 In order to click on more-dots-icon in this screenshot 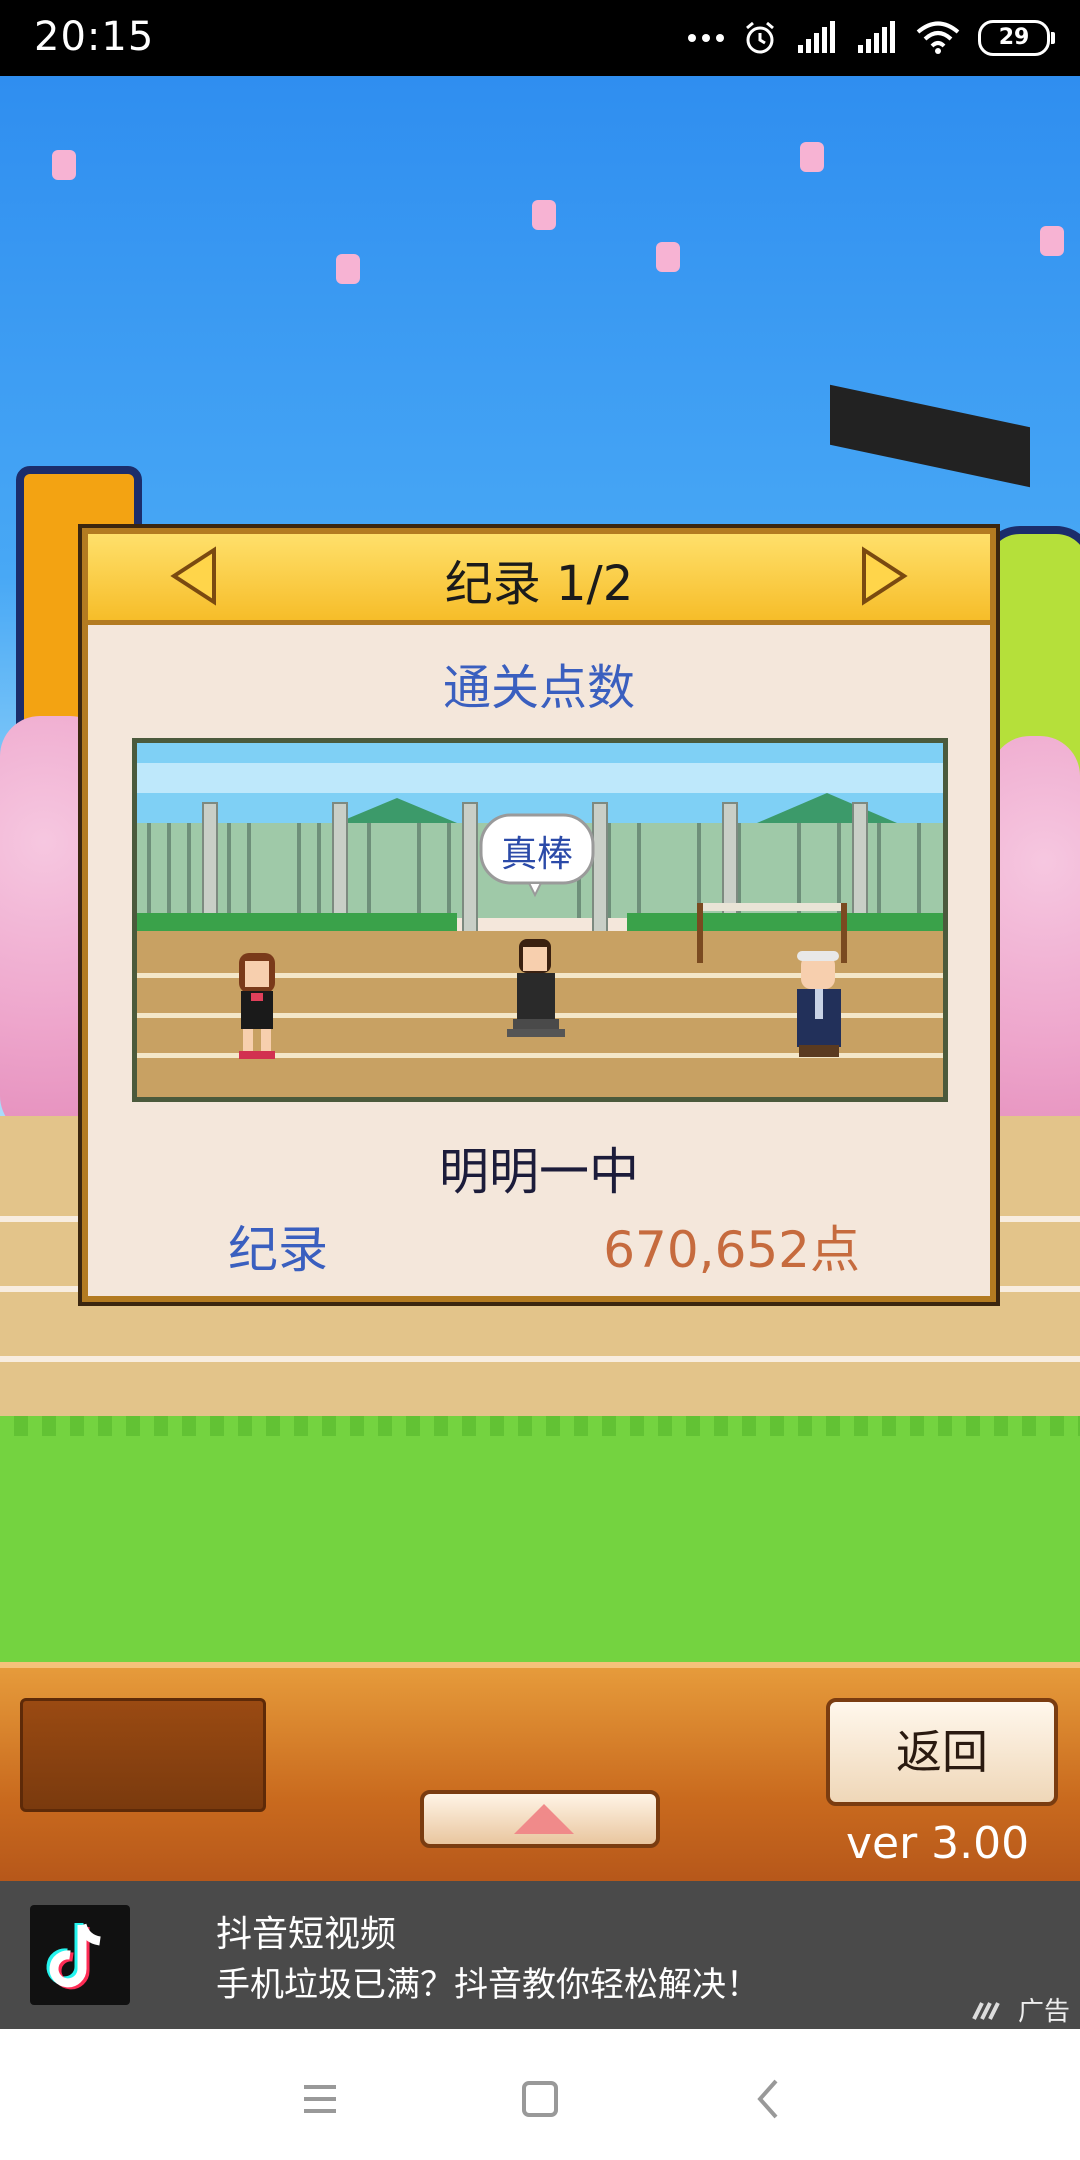, I will do `click(706, 38)`.